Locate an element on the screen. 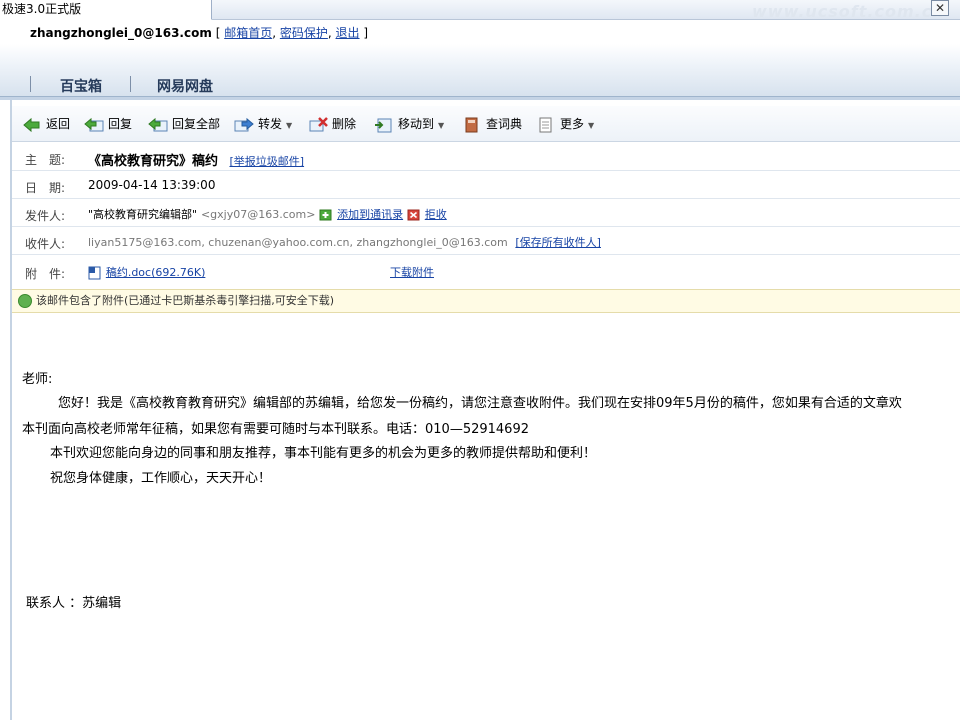 This screenshot has height=720, width=960. save-recipients-link: [保存所有收件人] is located at coordinates (558, 242).